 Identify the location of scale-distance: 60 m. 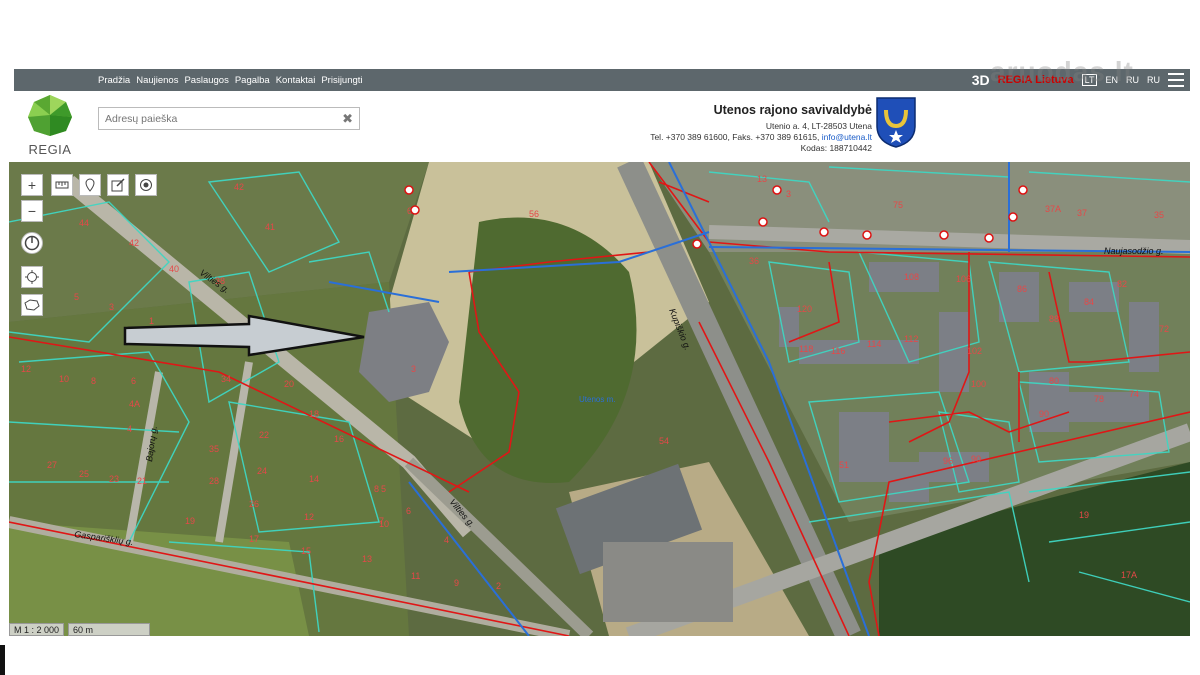
(109, 629).